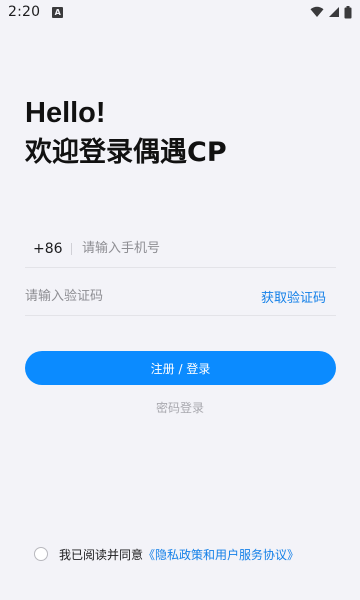 This screenshot has width=360, height=600. I want to click on notification-a-icon: A, so click(58, 12).